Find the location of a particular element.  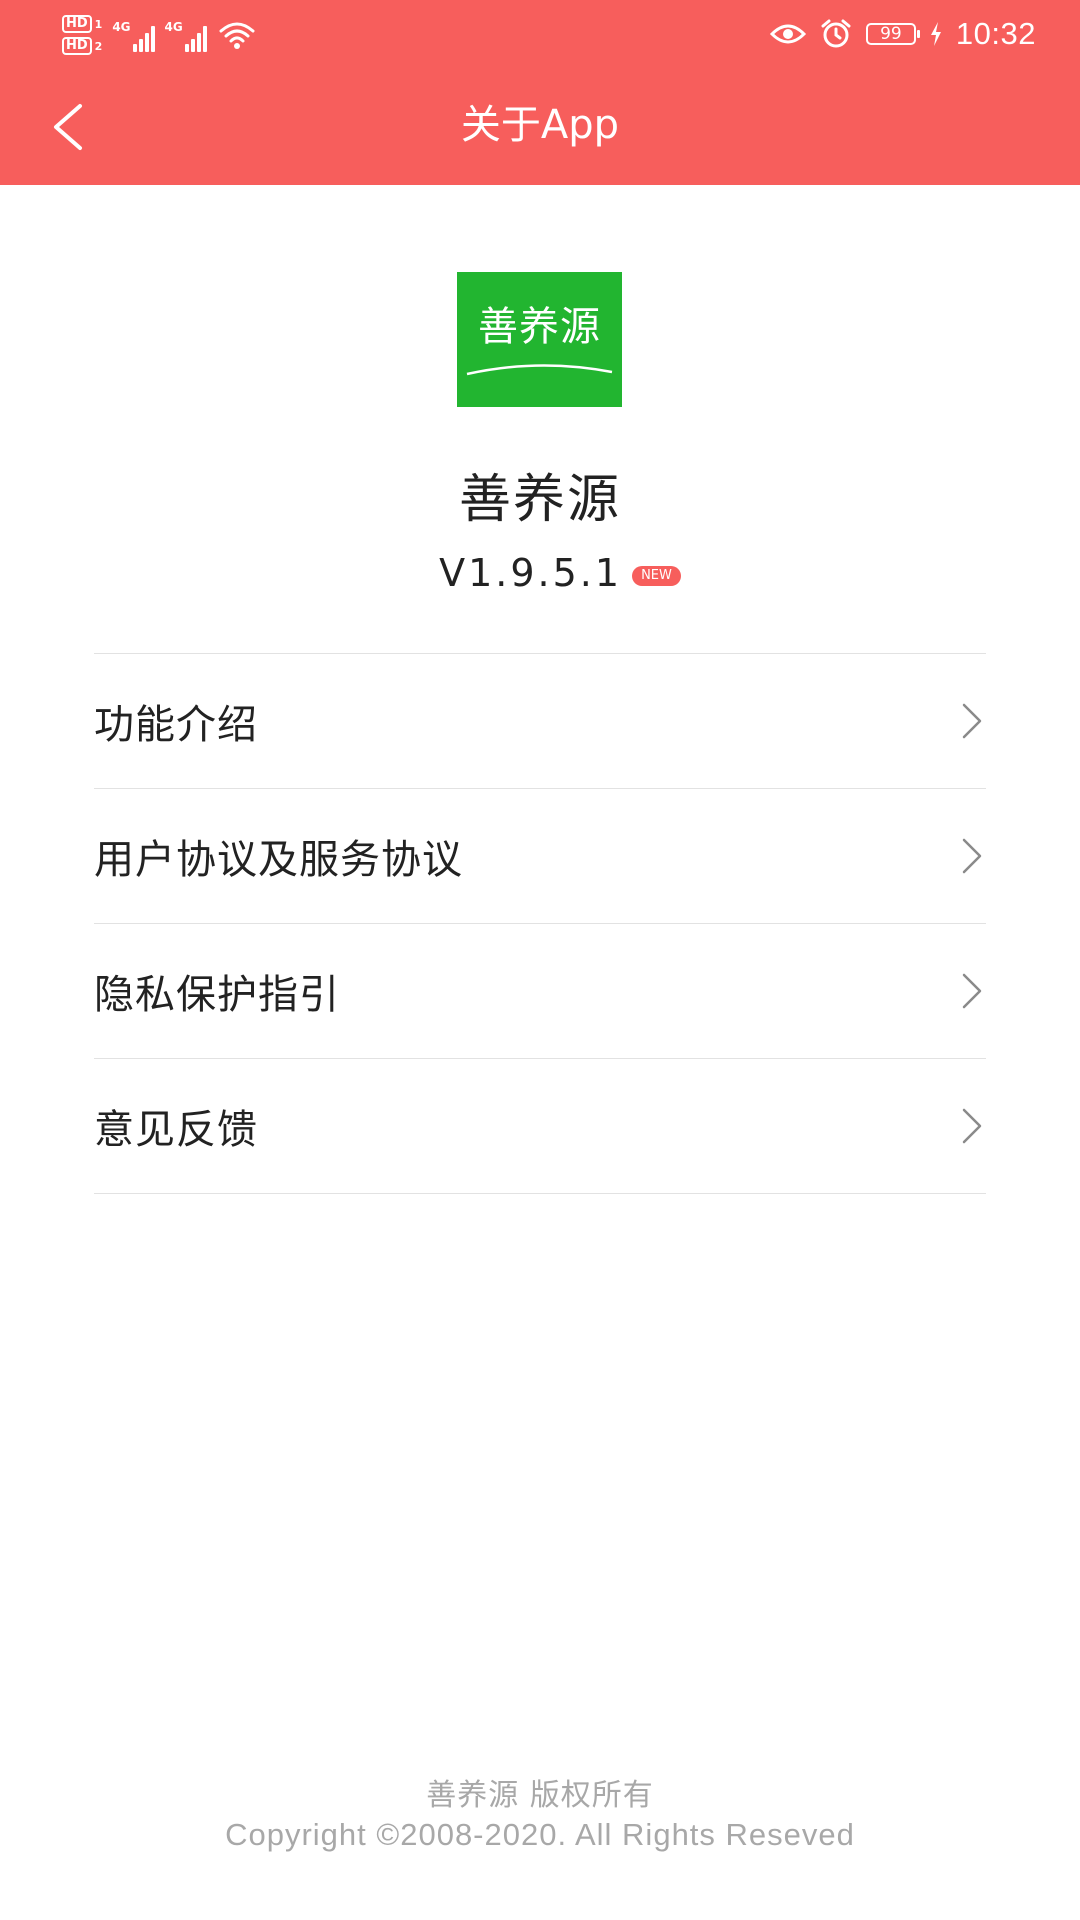

menu-item-label: 用户协议及服务协议 is located at coordinates (278, 860).